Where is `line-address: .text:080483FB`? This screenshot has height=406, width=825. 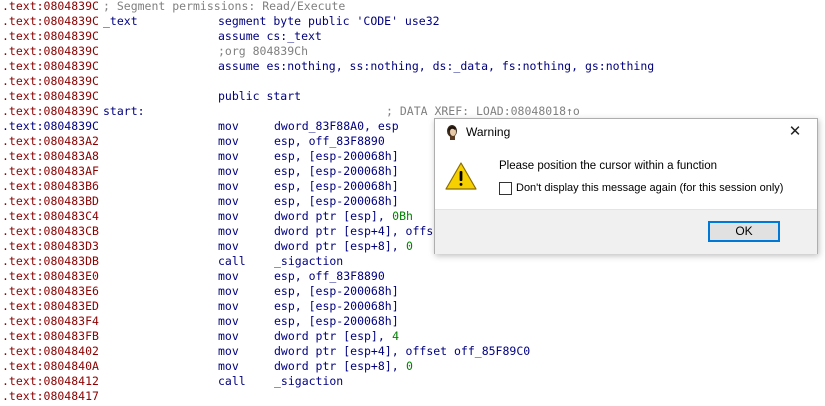
line-address: .text:080483FB is located at coordinates (50, 336).